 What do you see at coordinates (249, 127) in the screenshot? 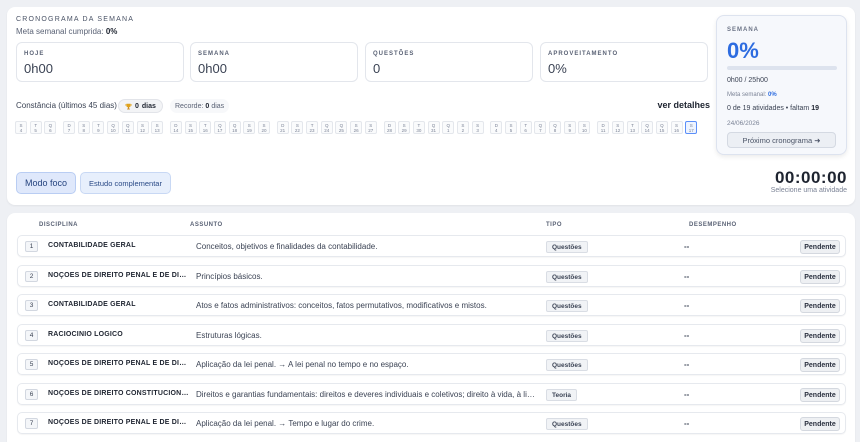
I see `calendar-day: S 19` at bounding box center [249, 127].